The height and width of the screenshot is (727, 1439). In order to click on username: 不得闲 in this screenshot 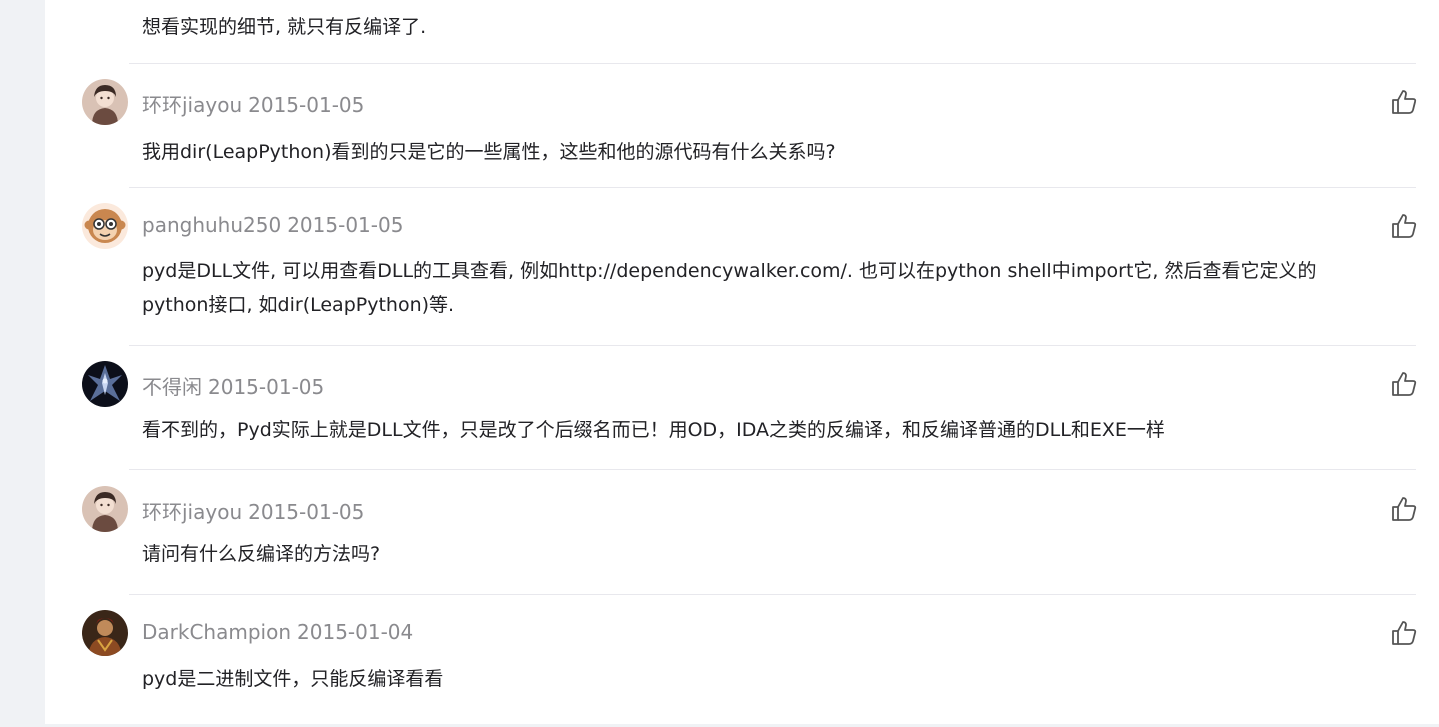, I will do `click(172, 387)`.